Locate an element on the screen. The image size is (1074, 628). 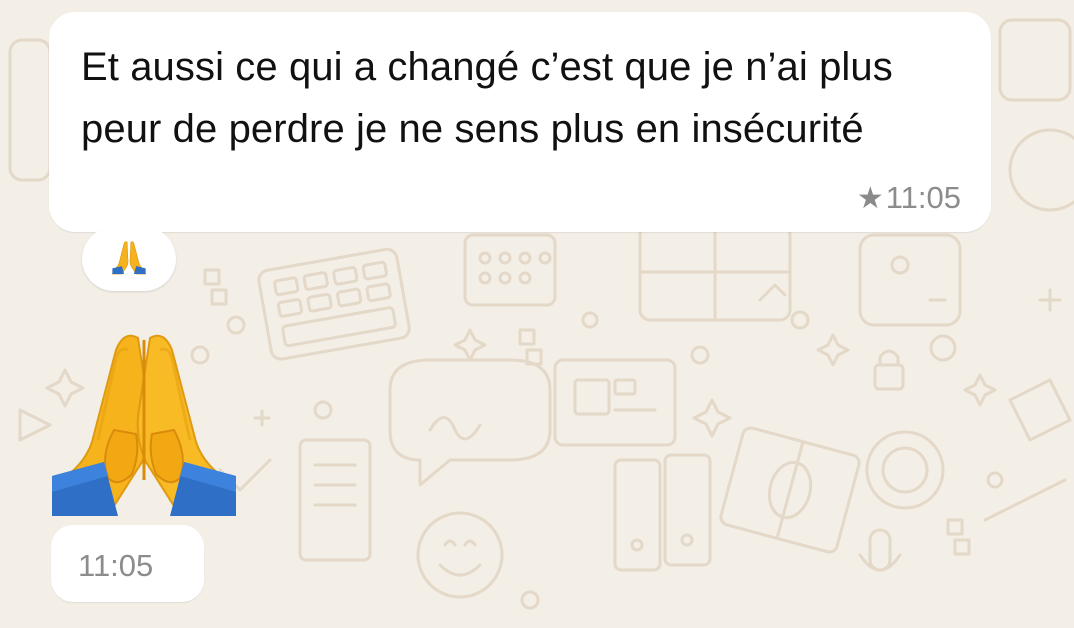
emoji-time-bubble: 11:05 is located at coordinates (127, 563).